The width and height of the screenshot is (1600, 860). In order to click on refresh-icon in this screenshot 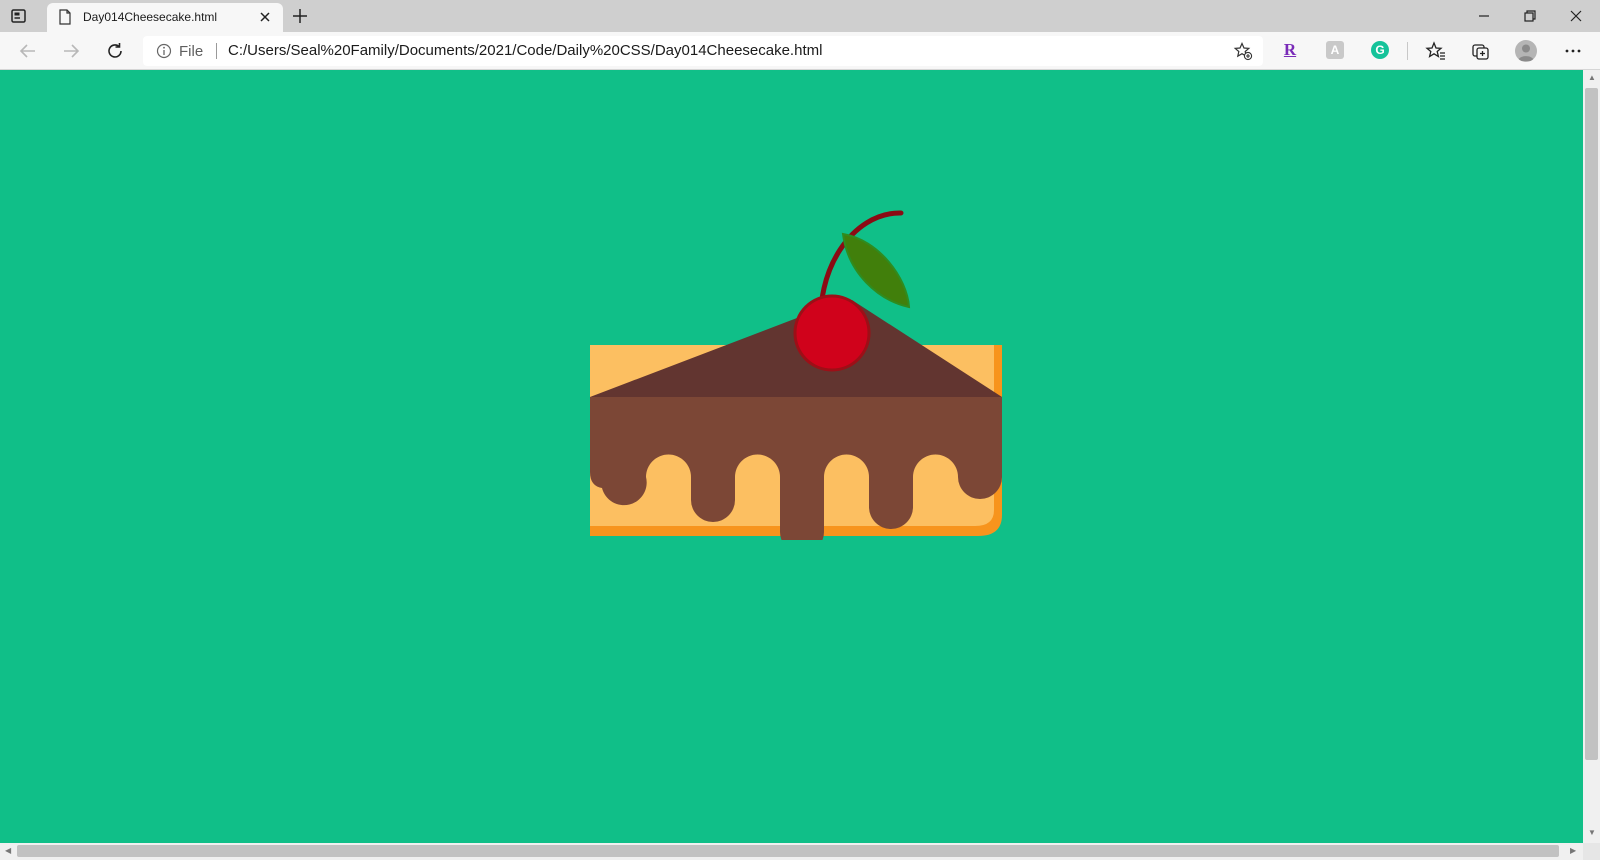, I will do `click(115, 50)`.